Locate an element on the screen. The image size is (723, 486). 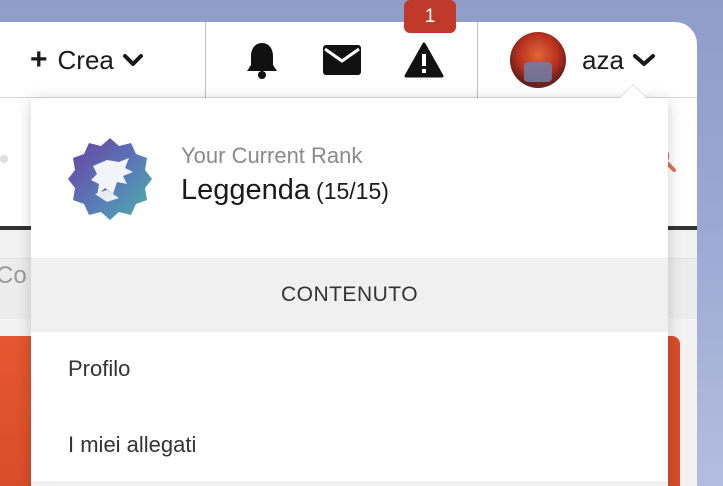
messages-button is located at coordinates (342, 60).